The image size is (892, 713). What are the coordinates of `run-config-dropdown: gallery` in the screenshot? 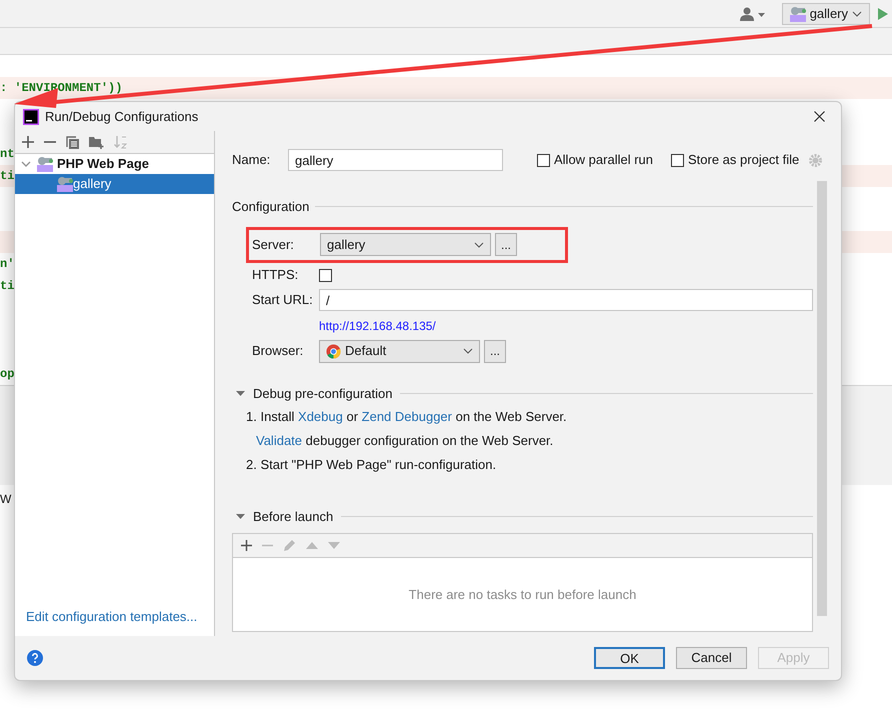 It's located at (826, 13).